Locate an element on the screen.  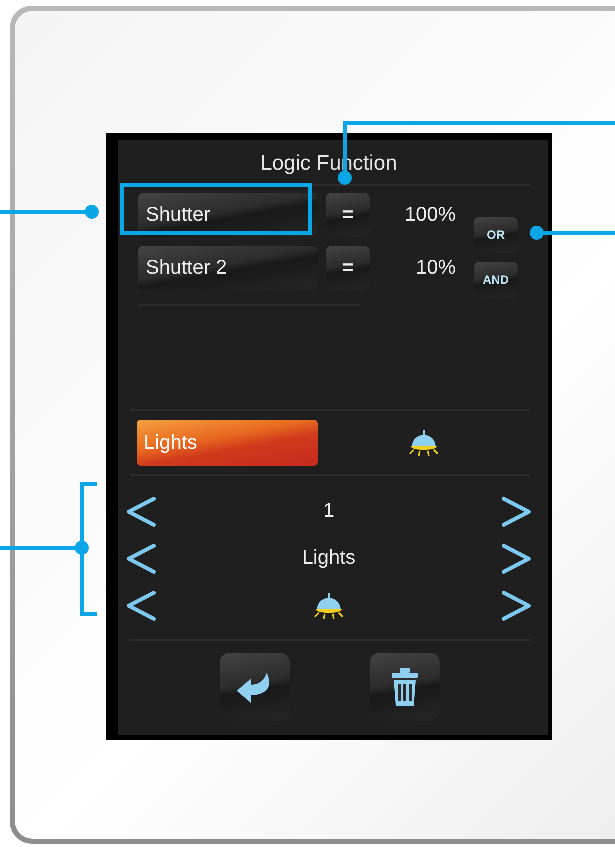
back-button is located at coordinates (255, 687).